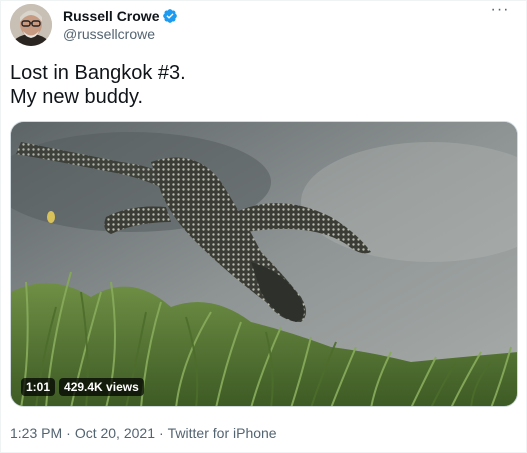 This screenshot has width=527, height=453. Describe the element at coordinates (109, 34) in the screenshot. I see `user-handle: @russellcrowe` at that location.